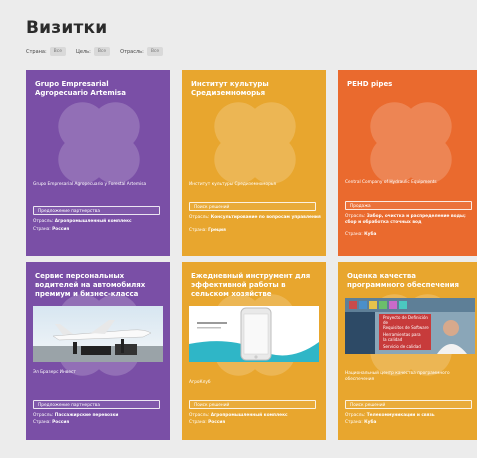 The height and width of the screenshot is (458, 477). What do you see at coordinates (391, 182) in the screenshot?
I see `card-organization: Central Company of Hydraulic Equipments` at bounding box center [391, 182].